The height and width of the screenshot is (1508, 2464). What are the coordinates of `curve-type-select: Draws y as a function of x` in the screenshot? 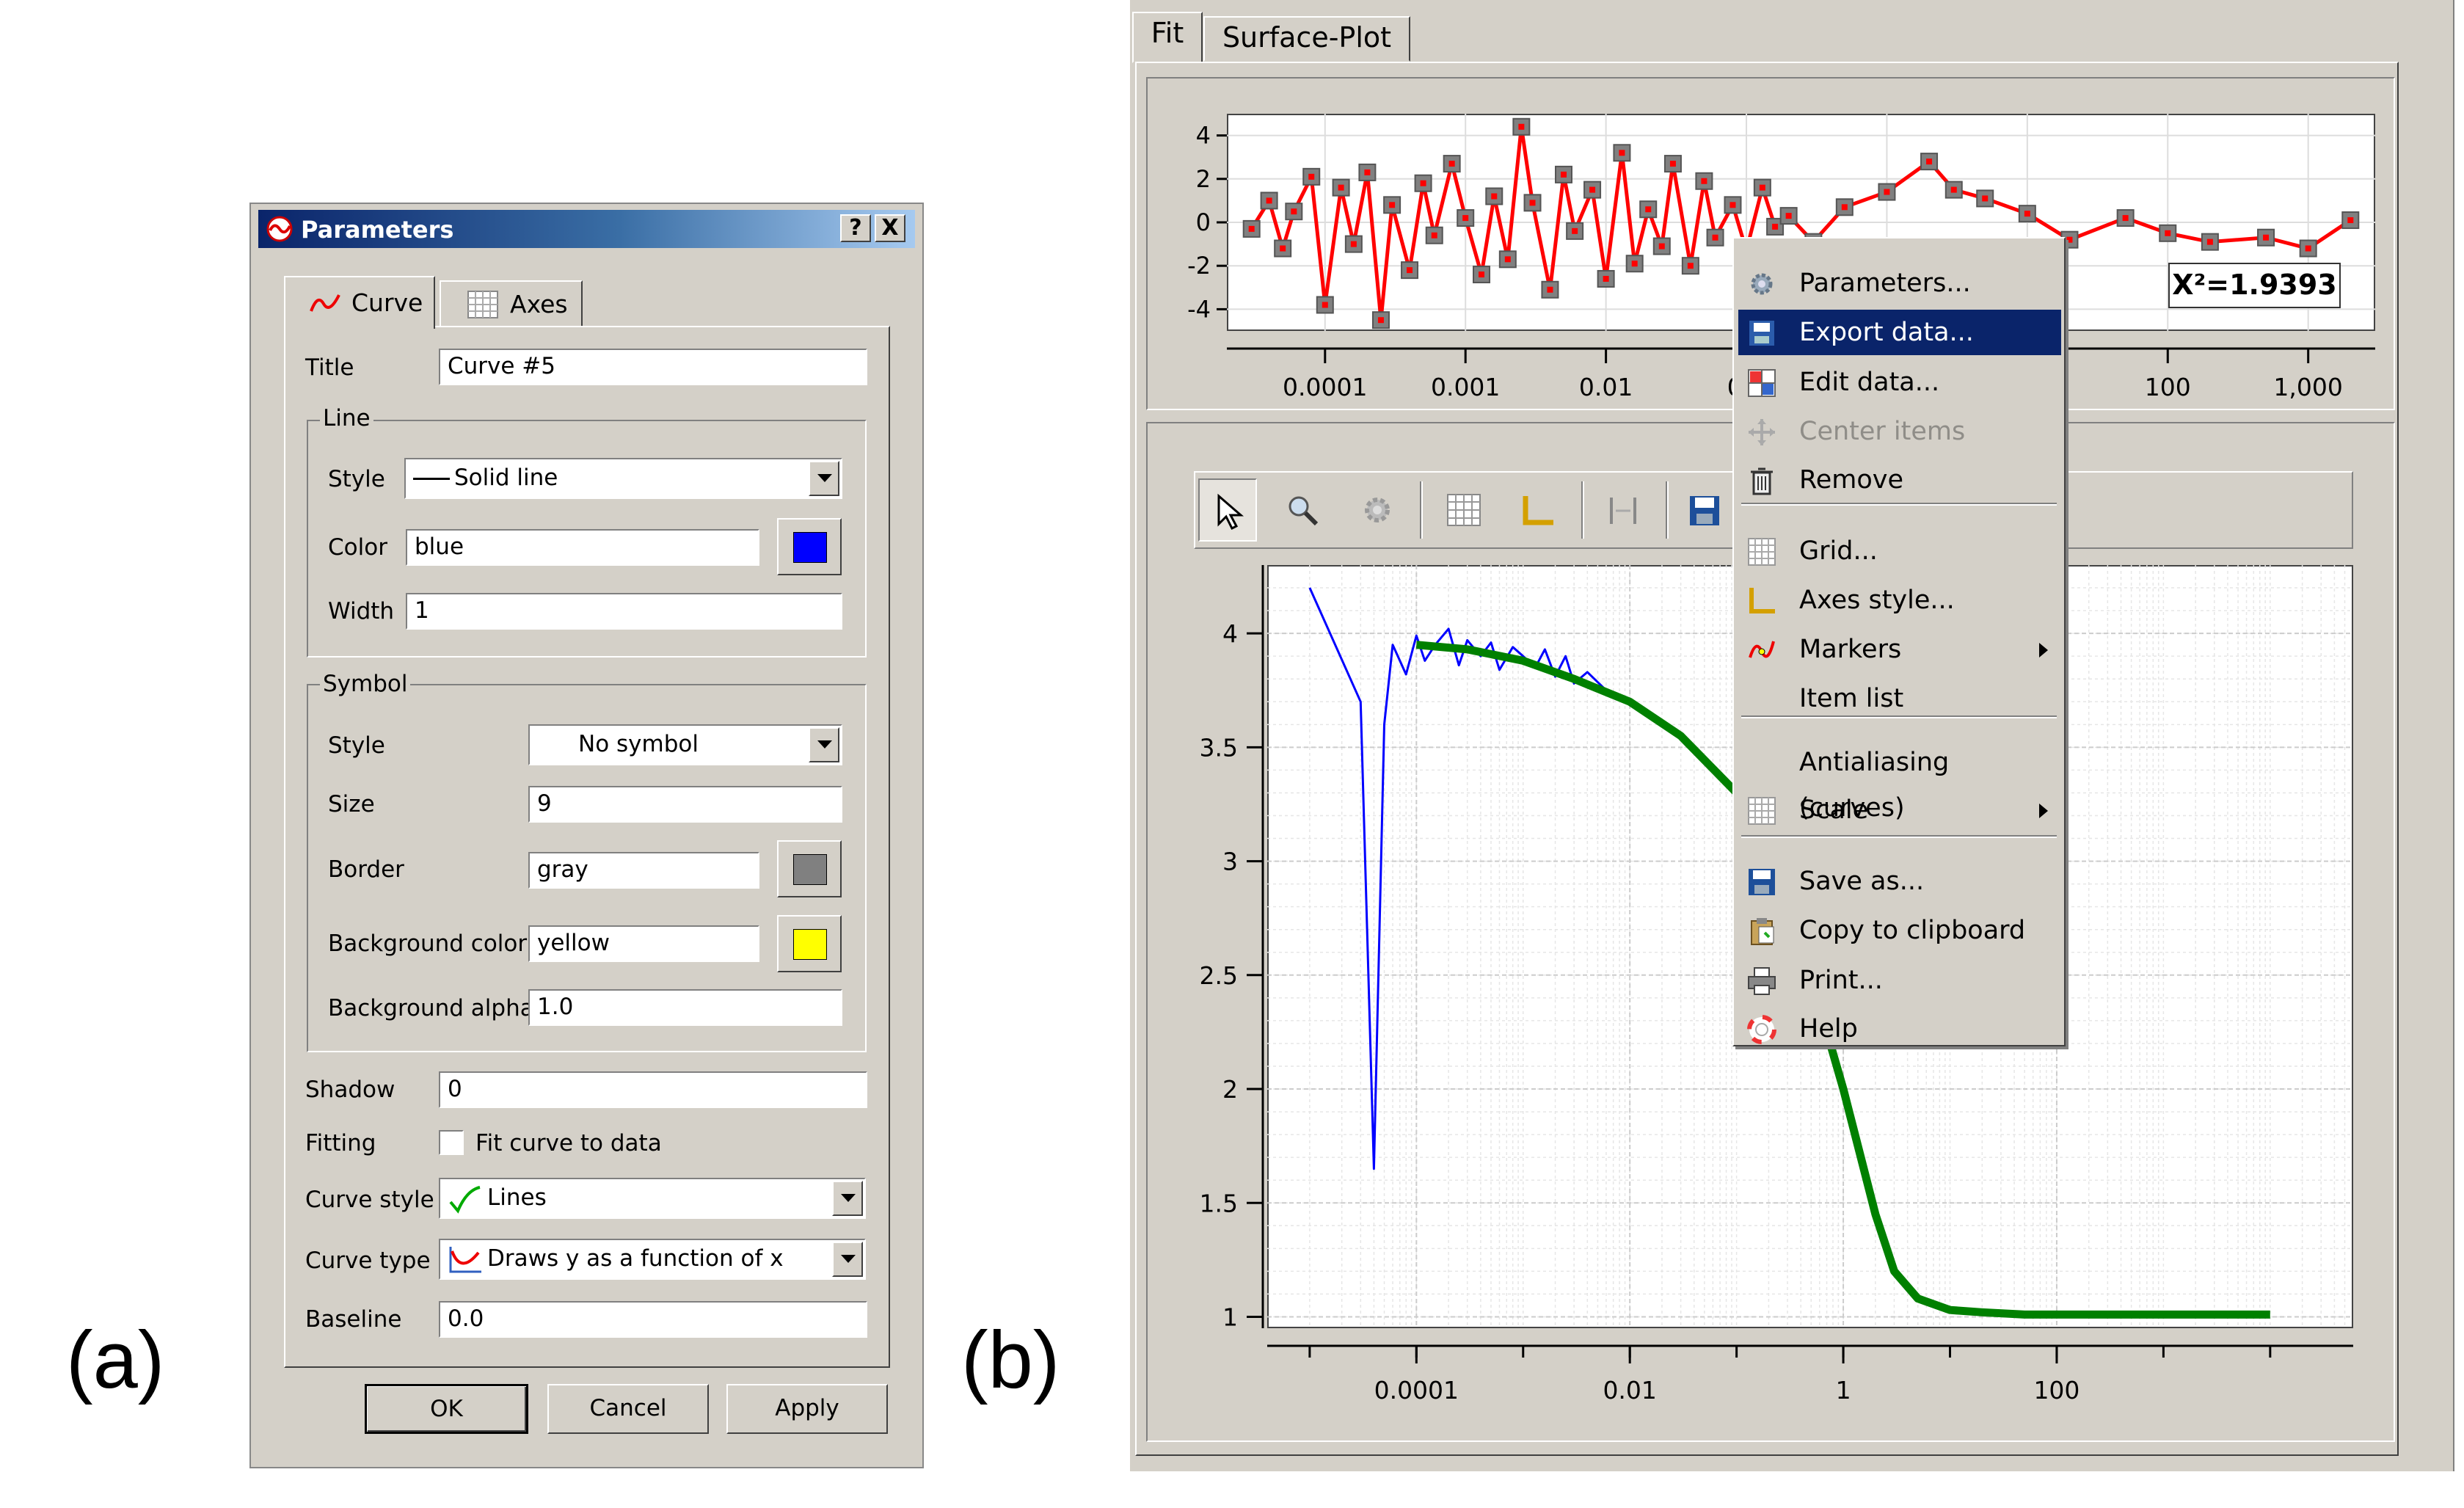 It's located at (652, 1259).